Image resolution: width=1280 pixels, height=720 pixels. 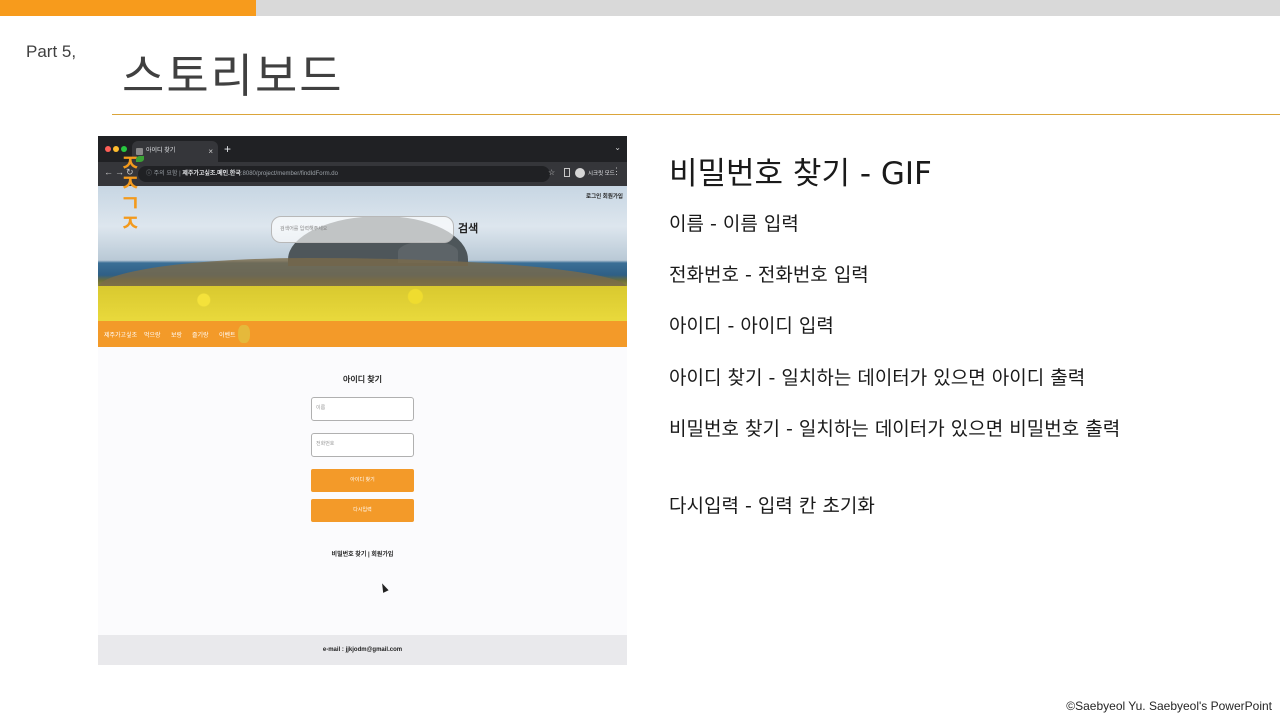 What do you see at coordinates (362, 553) in the screenshot?
I see `find-password-signup-links: 비밀번호 찾기 | 회원가입` at bounding box center [362, 553].